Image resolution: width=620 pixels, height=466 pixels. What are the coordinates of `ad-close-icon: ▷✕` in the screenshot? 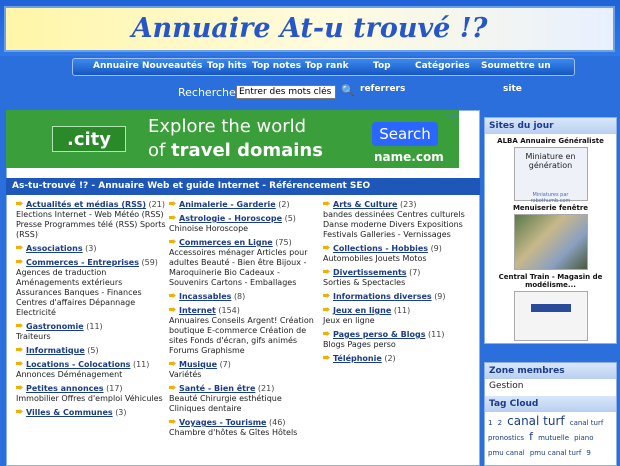 It's located at (449, 117).